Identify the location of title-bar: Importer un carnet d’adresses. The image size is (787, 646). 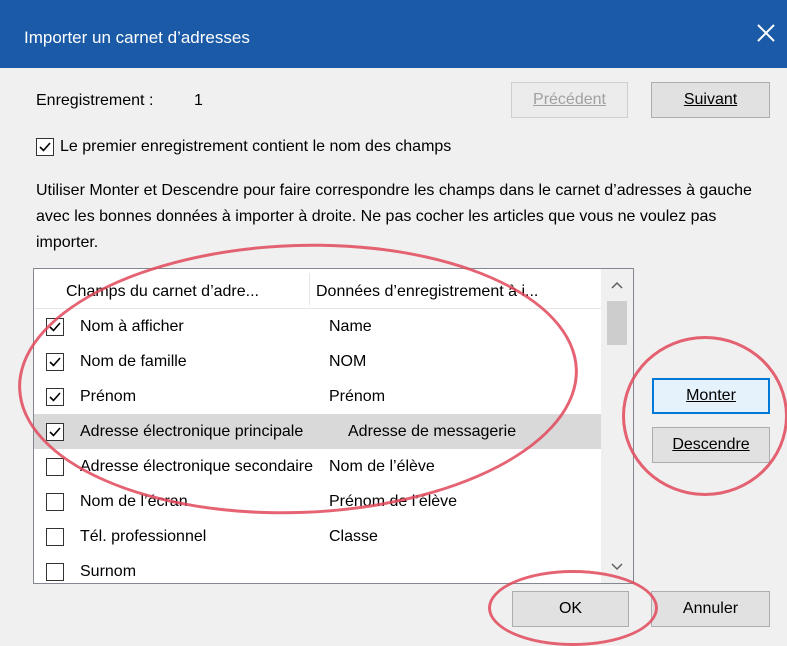
(393, 34).